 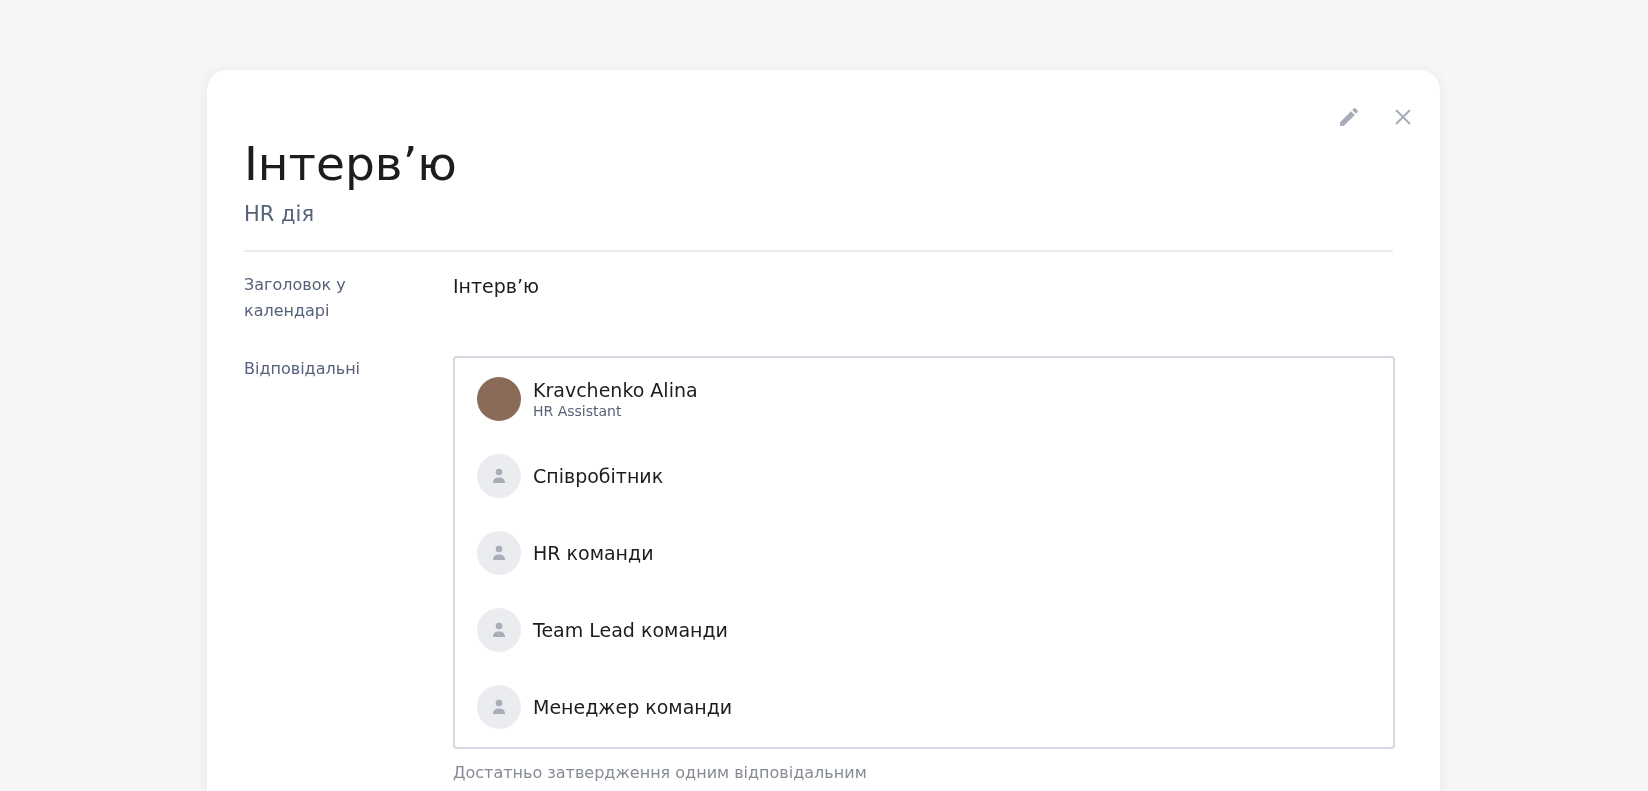 What do you see at coordinates (280, 214) in the screenshot?
I see `dialog-subtitle: HR дія` at bounding box center [280, 214].